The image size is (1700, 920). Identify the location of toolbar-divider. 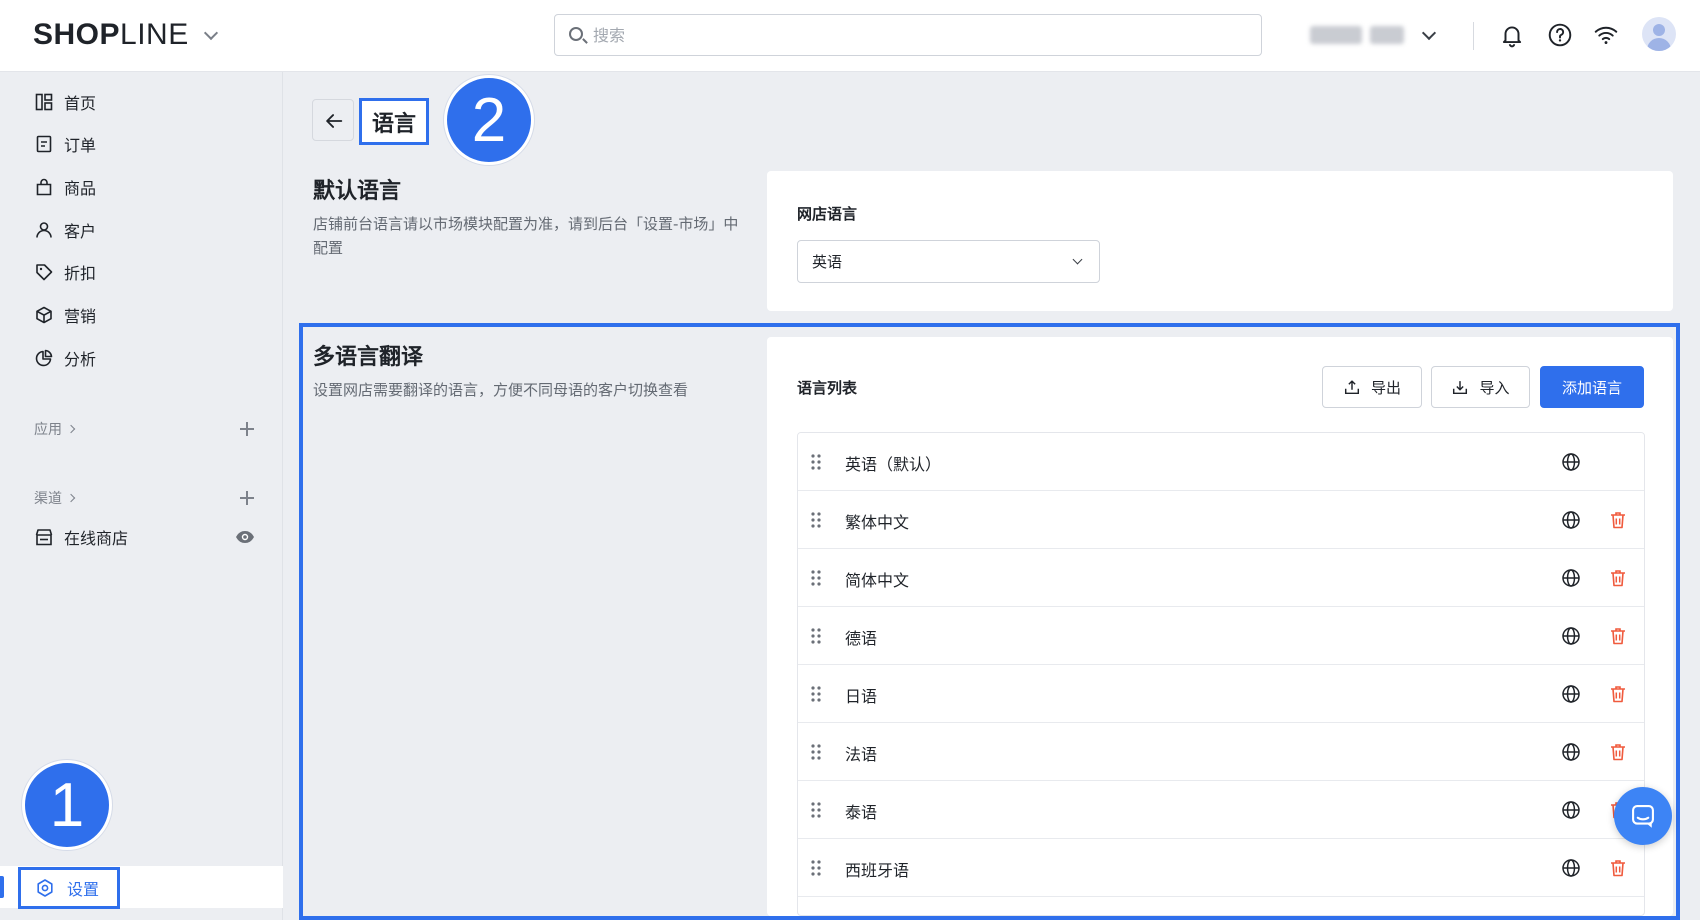
(1473, 36).